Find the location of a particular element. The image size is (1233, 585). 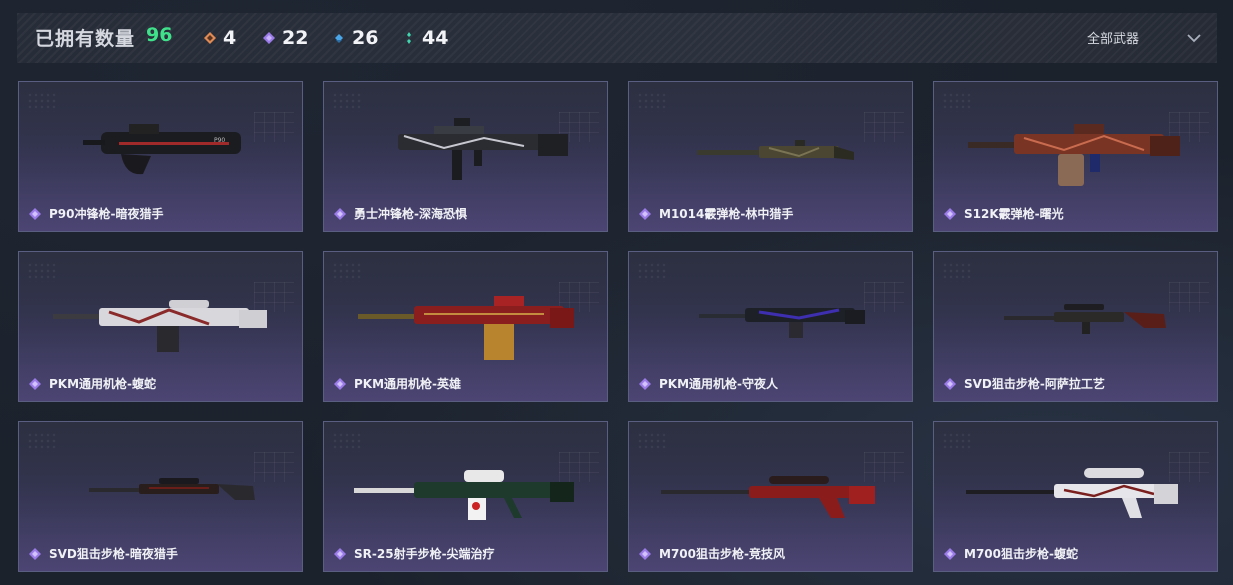

weapon-card: P90 P90冲锋枪-暗夜猎手 is located at coordinates (160, 156).